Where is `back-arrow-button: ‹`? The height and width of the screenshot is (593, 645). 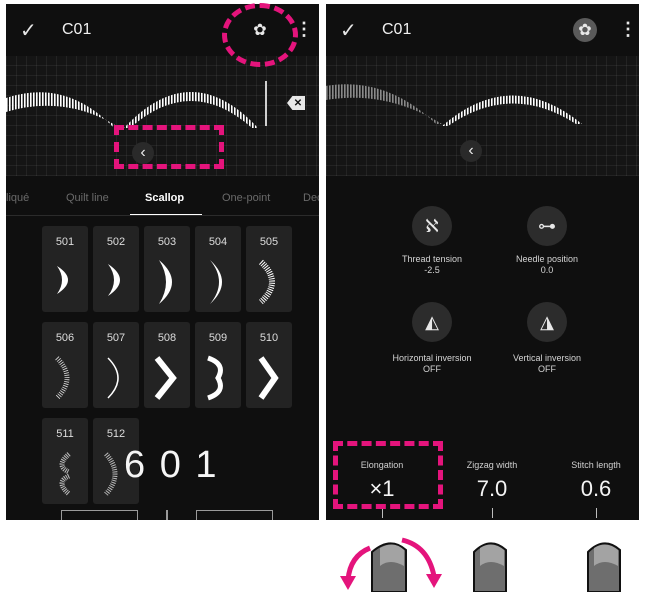 back-arrow-button: ‹ is located at coordinates (471, 151).